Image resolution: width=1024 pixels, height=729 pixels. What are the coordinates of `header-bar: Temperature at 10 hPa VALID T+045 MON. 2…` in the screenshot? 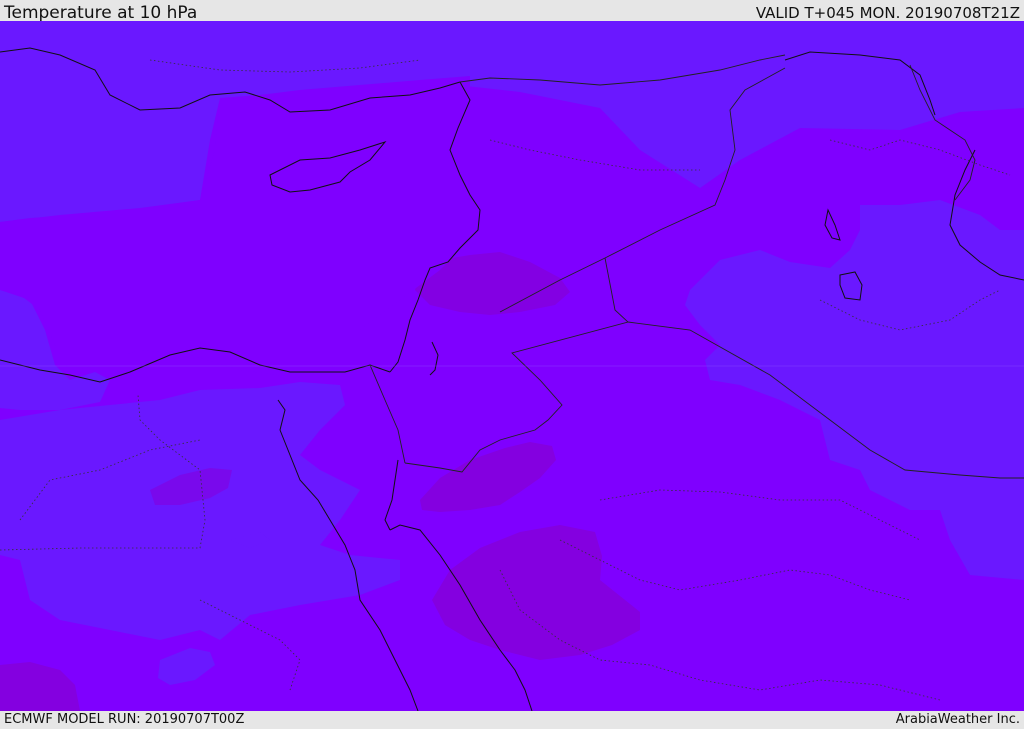 It's located at (512, 11).